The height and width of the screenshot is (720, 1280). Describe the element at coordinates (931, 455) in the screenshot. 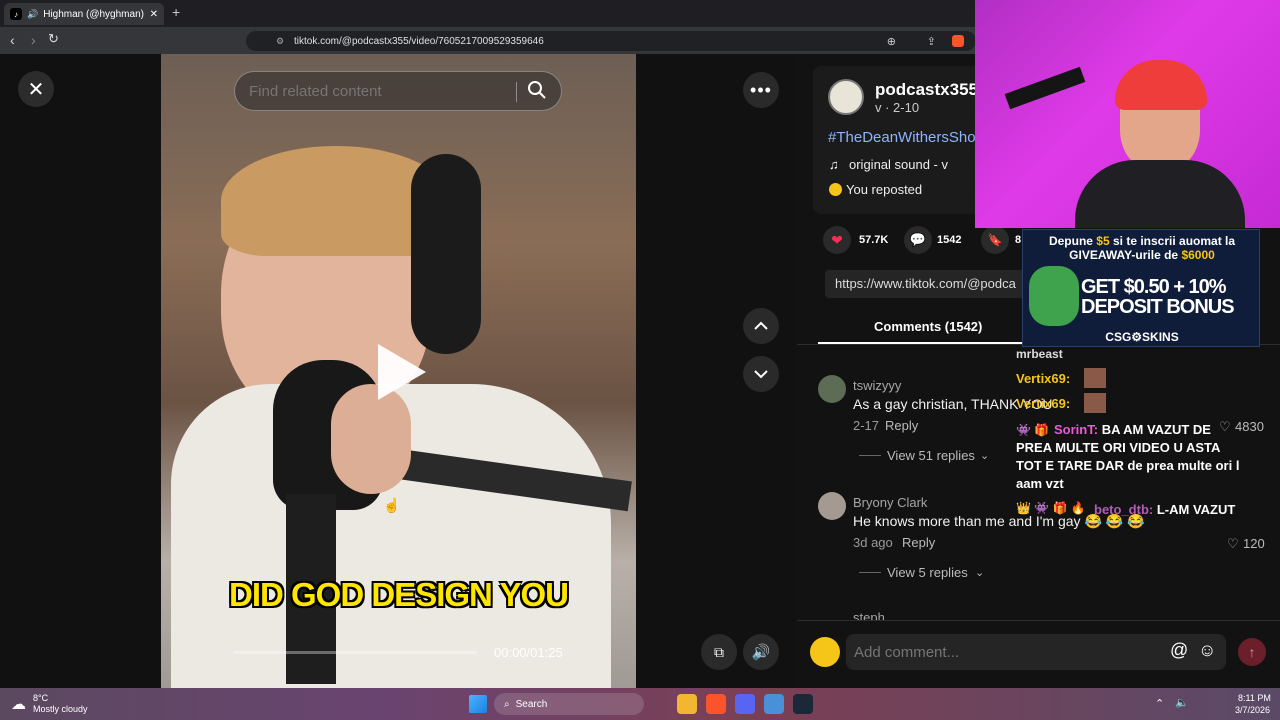

I see `view-replies-button: View 51 replies` at that location.